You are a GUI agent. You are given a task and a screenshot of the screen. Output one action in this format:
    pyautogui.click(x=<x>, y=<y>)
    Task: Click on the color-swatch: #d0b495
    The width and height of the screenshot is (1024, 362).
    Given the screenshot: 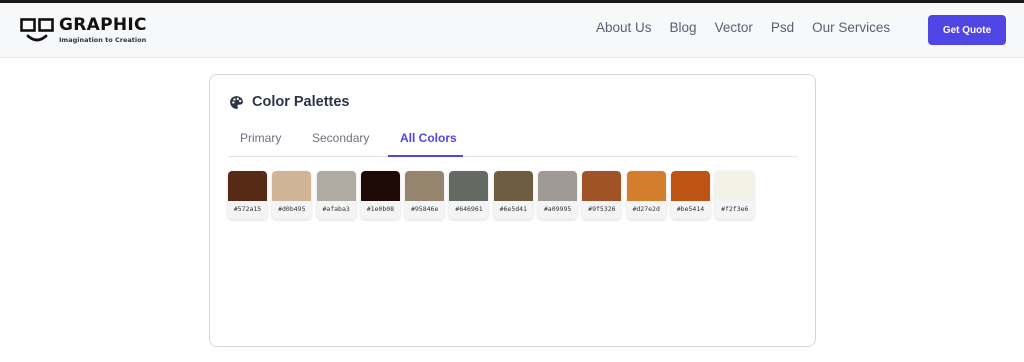 What is the action you would take?
    pyautogui.click(x=292, y=195)
    